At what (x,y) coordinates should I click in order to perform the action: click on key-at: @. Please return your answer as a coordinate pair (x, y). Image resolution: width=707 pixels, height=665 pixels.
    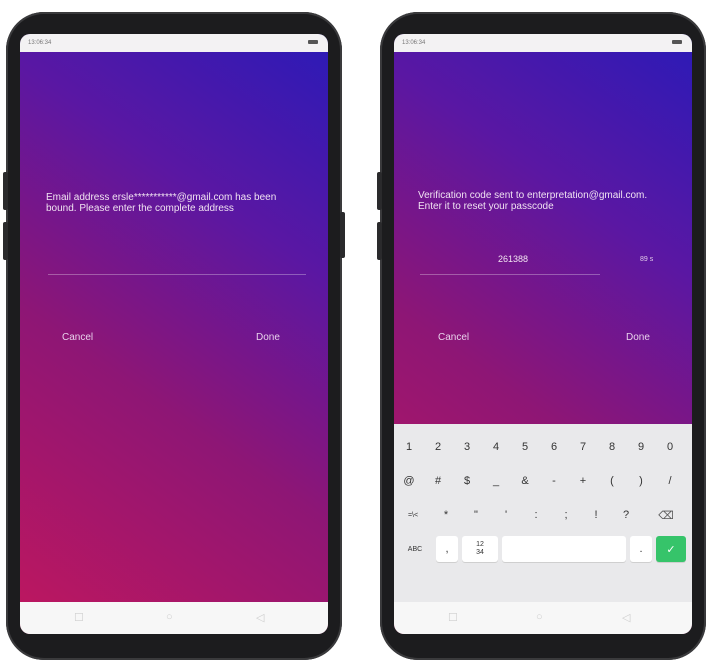
    Looking at the image, I should click on (409, 481).